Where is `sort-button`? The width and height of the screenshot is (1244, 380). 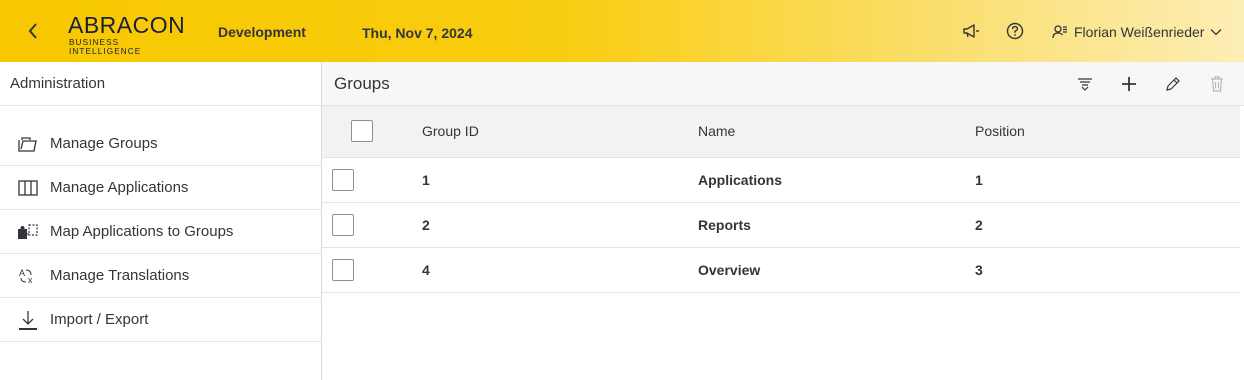
sort-button is located at coordinates (1085, 84).